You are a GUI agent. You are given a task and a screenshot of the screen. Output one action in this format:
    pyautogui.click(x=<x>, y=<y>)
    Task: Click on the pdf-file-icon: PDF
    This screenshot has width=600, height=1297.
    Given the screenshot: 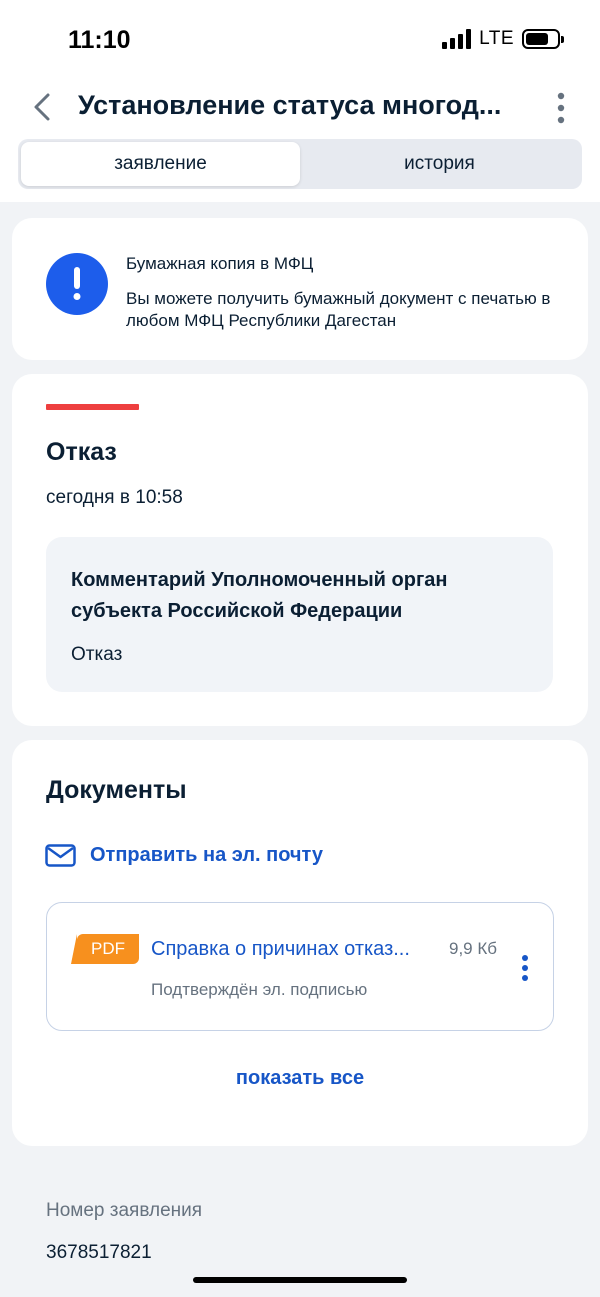 What is the action you would take?
    pyautogui.click(x=105, y=949)
    